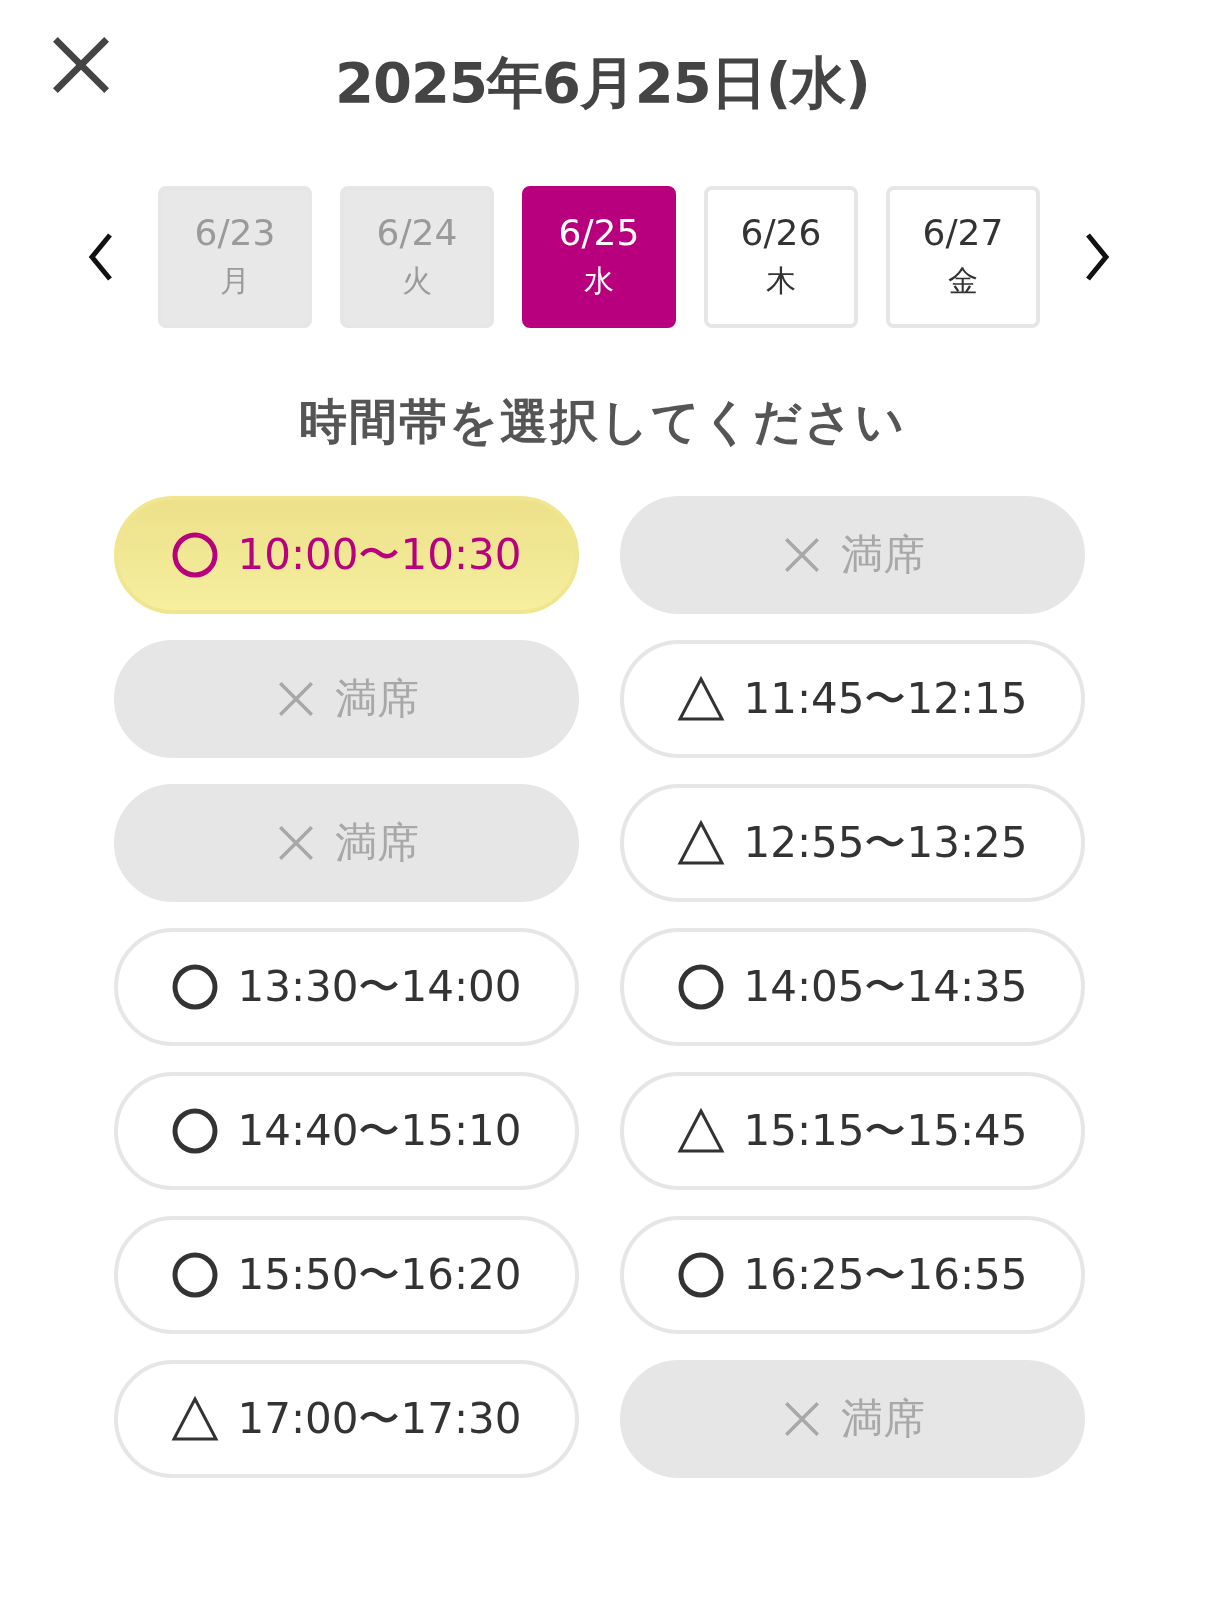  Describe the element at coordinates (346, 1131) in the screenshot. I see `time-slot-button: 14:40〜15:10` at that location.